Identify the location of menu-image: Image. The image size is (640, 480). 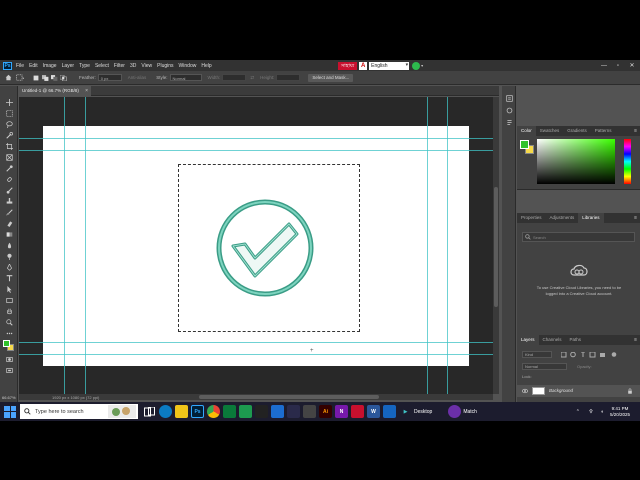
(50, 66).